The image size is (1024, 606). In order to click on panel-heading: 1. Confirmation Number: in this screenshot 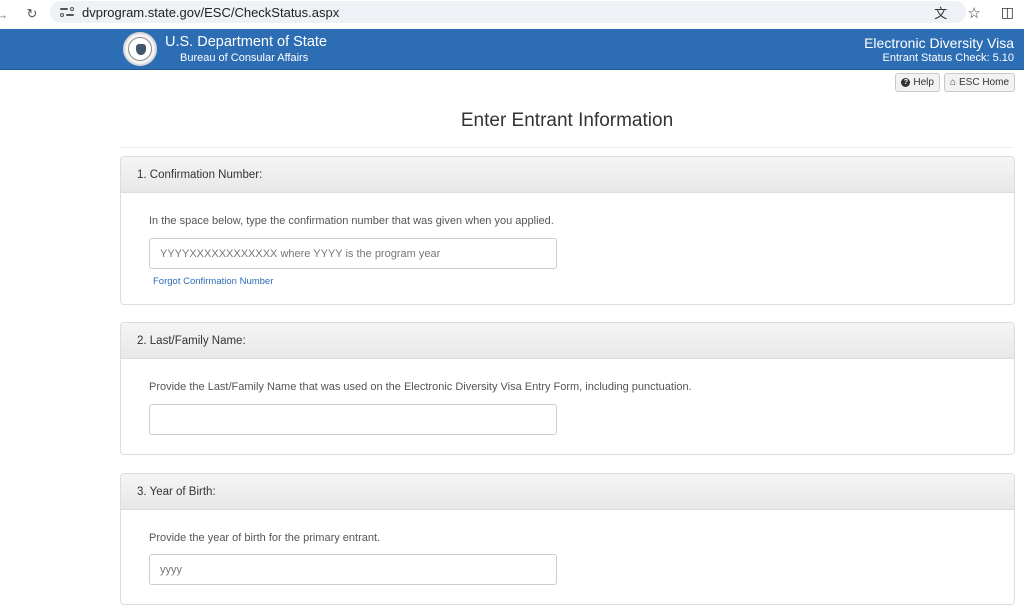, I will do `click(567, 175)`.